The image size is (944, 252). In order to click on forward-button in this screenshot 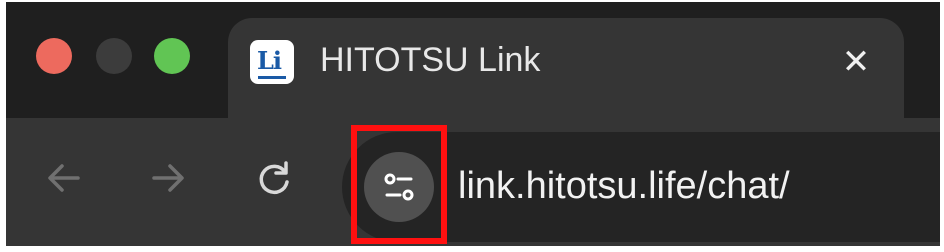, I will do `click(168, 178)`.